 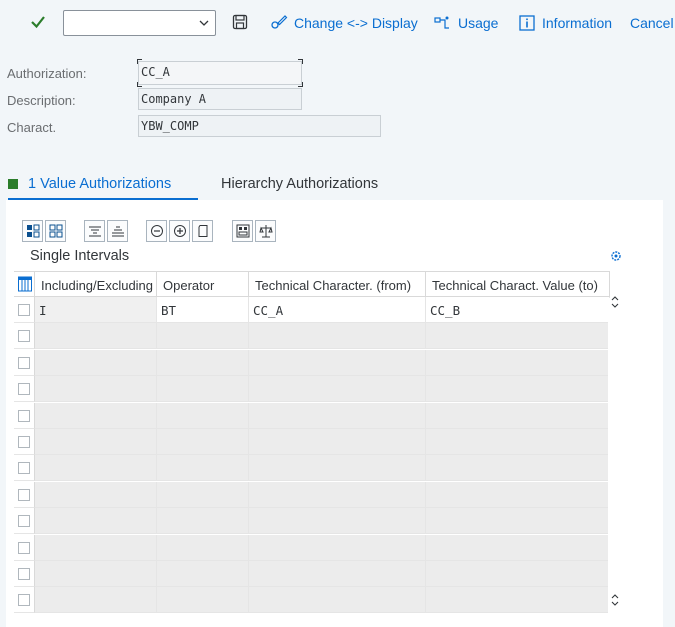 What do you see at coordinates (94, 231) in the screenshot?
I see `sort-descending-button` at bounding box center [94, 231].